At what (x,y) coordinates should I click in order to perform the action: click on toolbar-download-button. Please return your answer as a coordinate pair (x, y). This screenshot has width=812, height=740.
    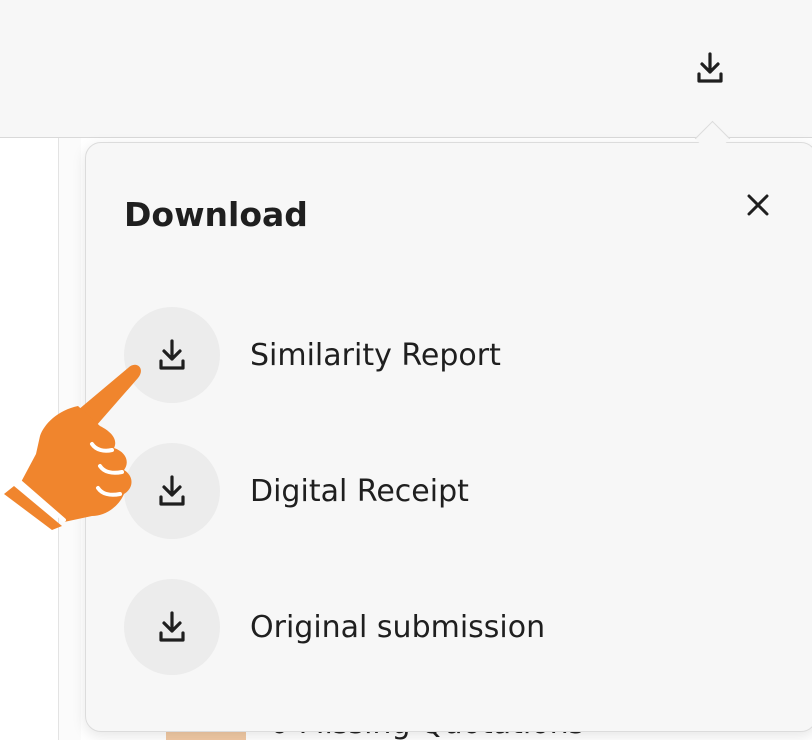
    Looking at the image, I should click on (710, 68).